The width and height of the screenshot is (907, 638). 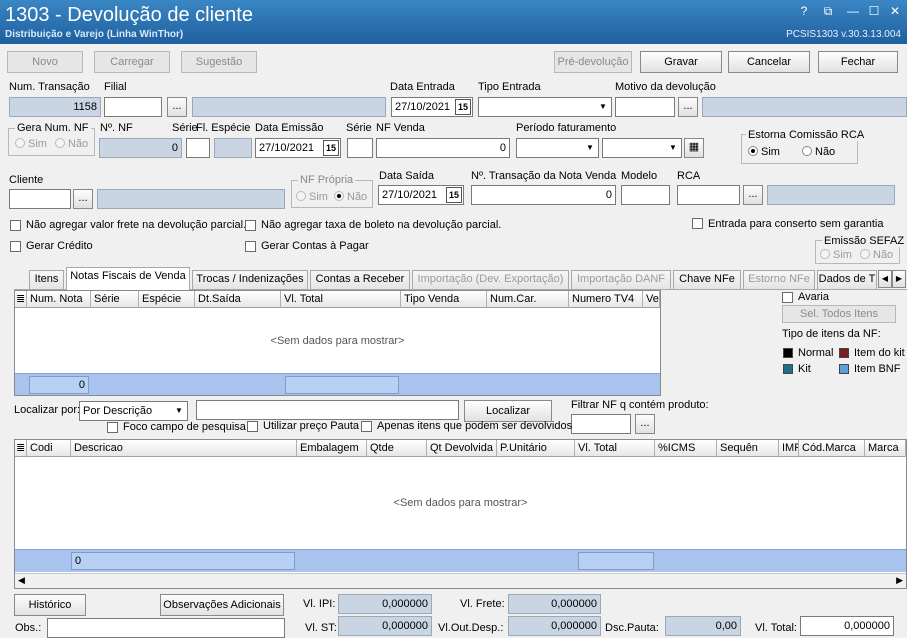 I want to click on cancelar-button: Cancelar, so click(x=769, y=62).